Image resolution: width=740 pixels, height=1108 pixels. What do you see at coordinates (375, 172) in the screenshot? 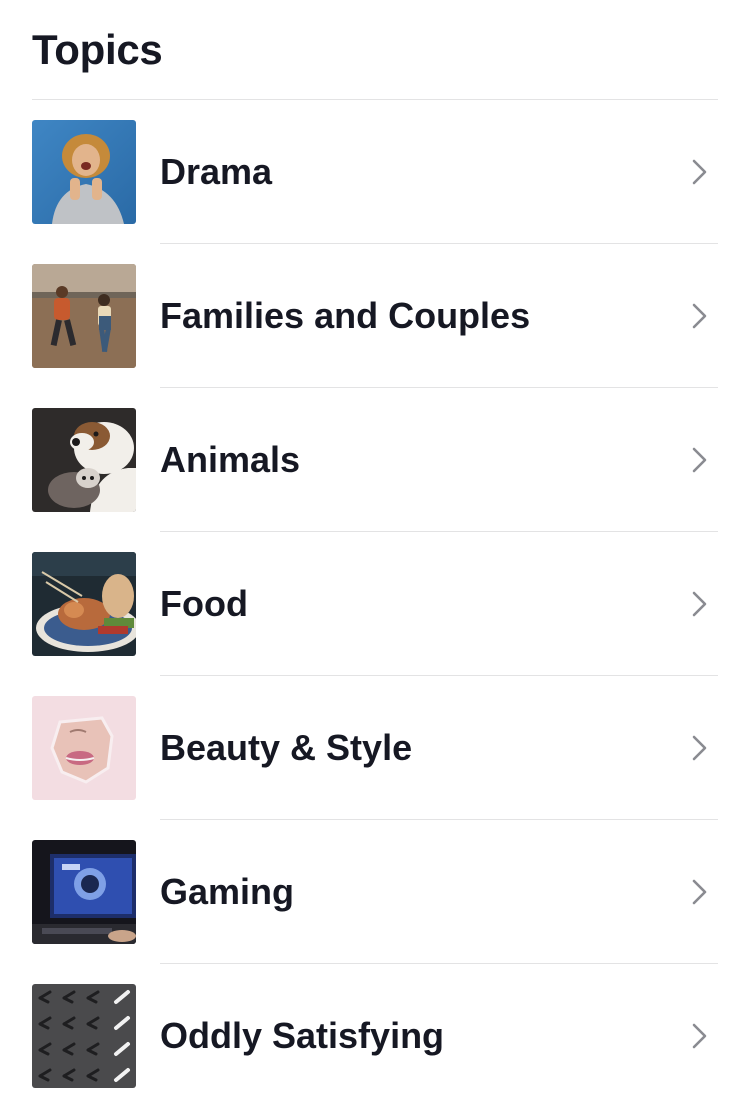
I see `topic-item-drama: Drama` at bounding box center [375, 172].